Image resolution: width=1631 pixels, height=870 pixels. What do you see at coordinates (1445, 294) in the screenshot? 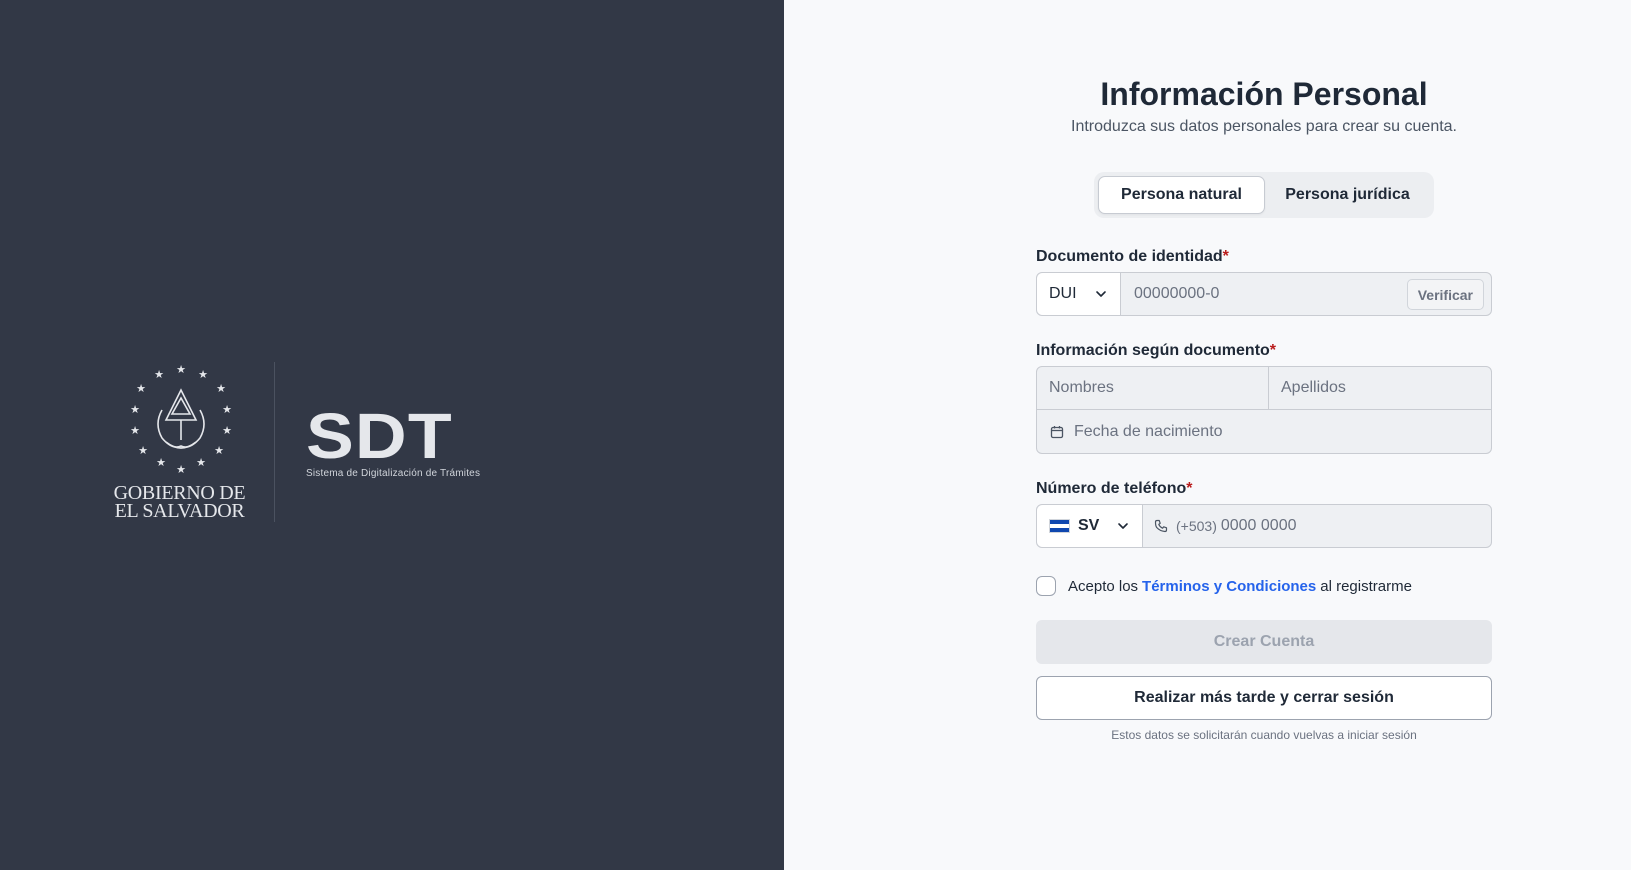
I see `verify-button: Verificar` at bounding box center [1445, 294].